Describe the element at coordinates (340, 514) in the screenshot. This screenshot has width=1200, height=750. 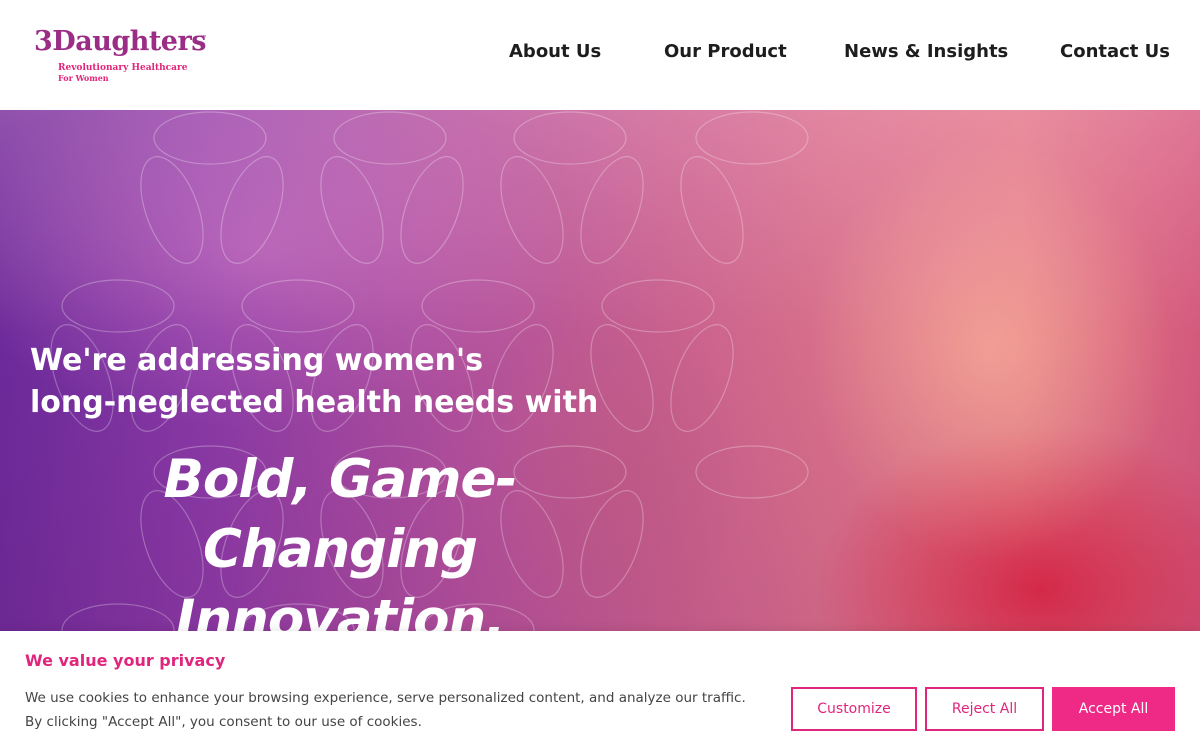
I see `hero-headline-line-1: Bold, Game-Changing` at that location.